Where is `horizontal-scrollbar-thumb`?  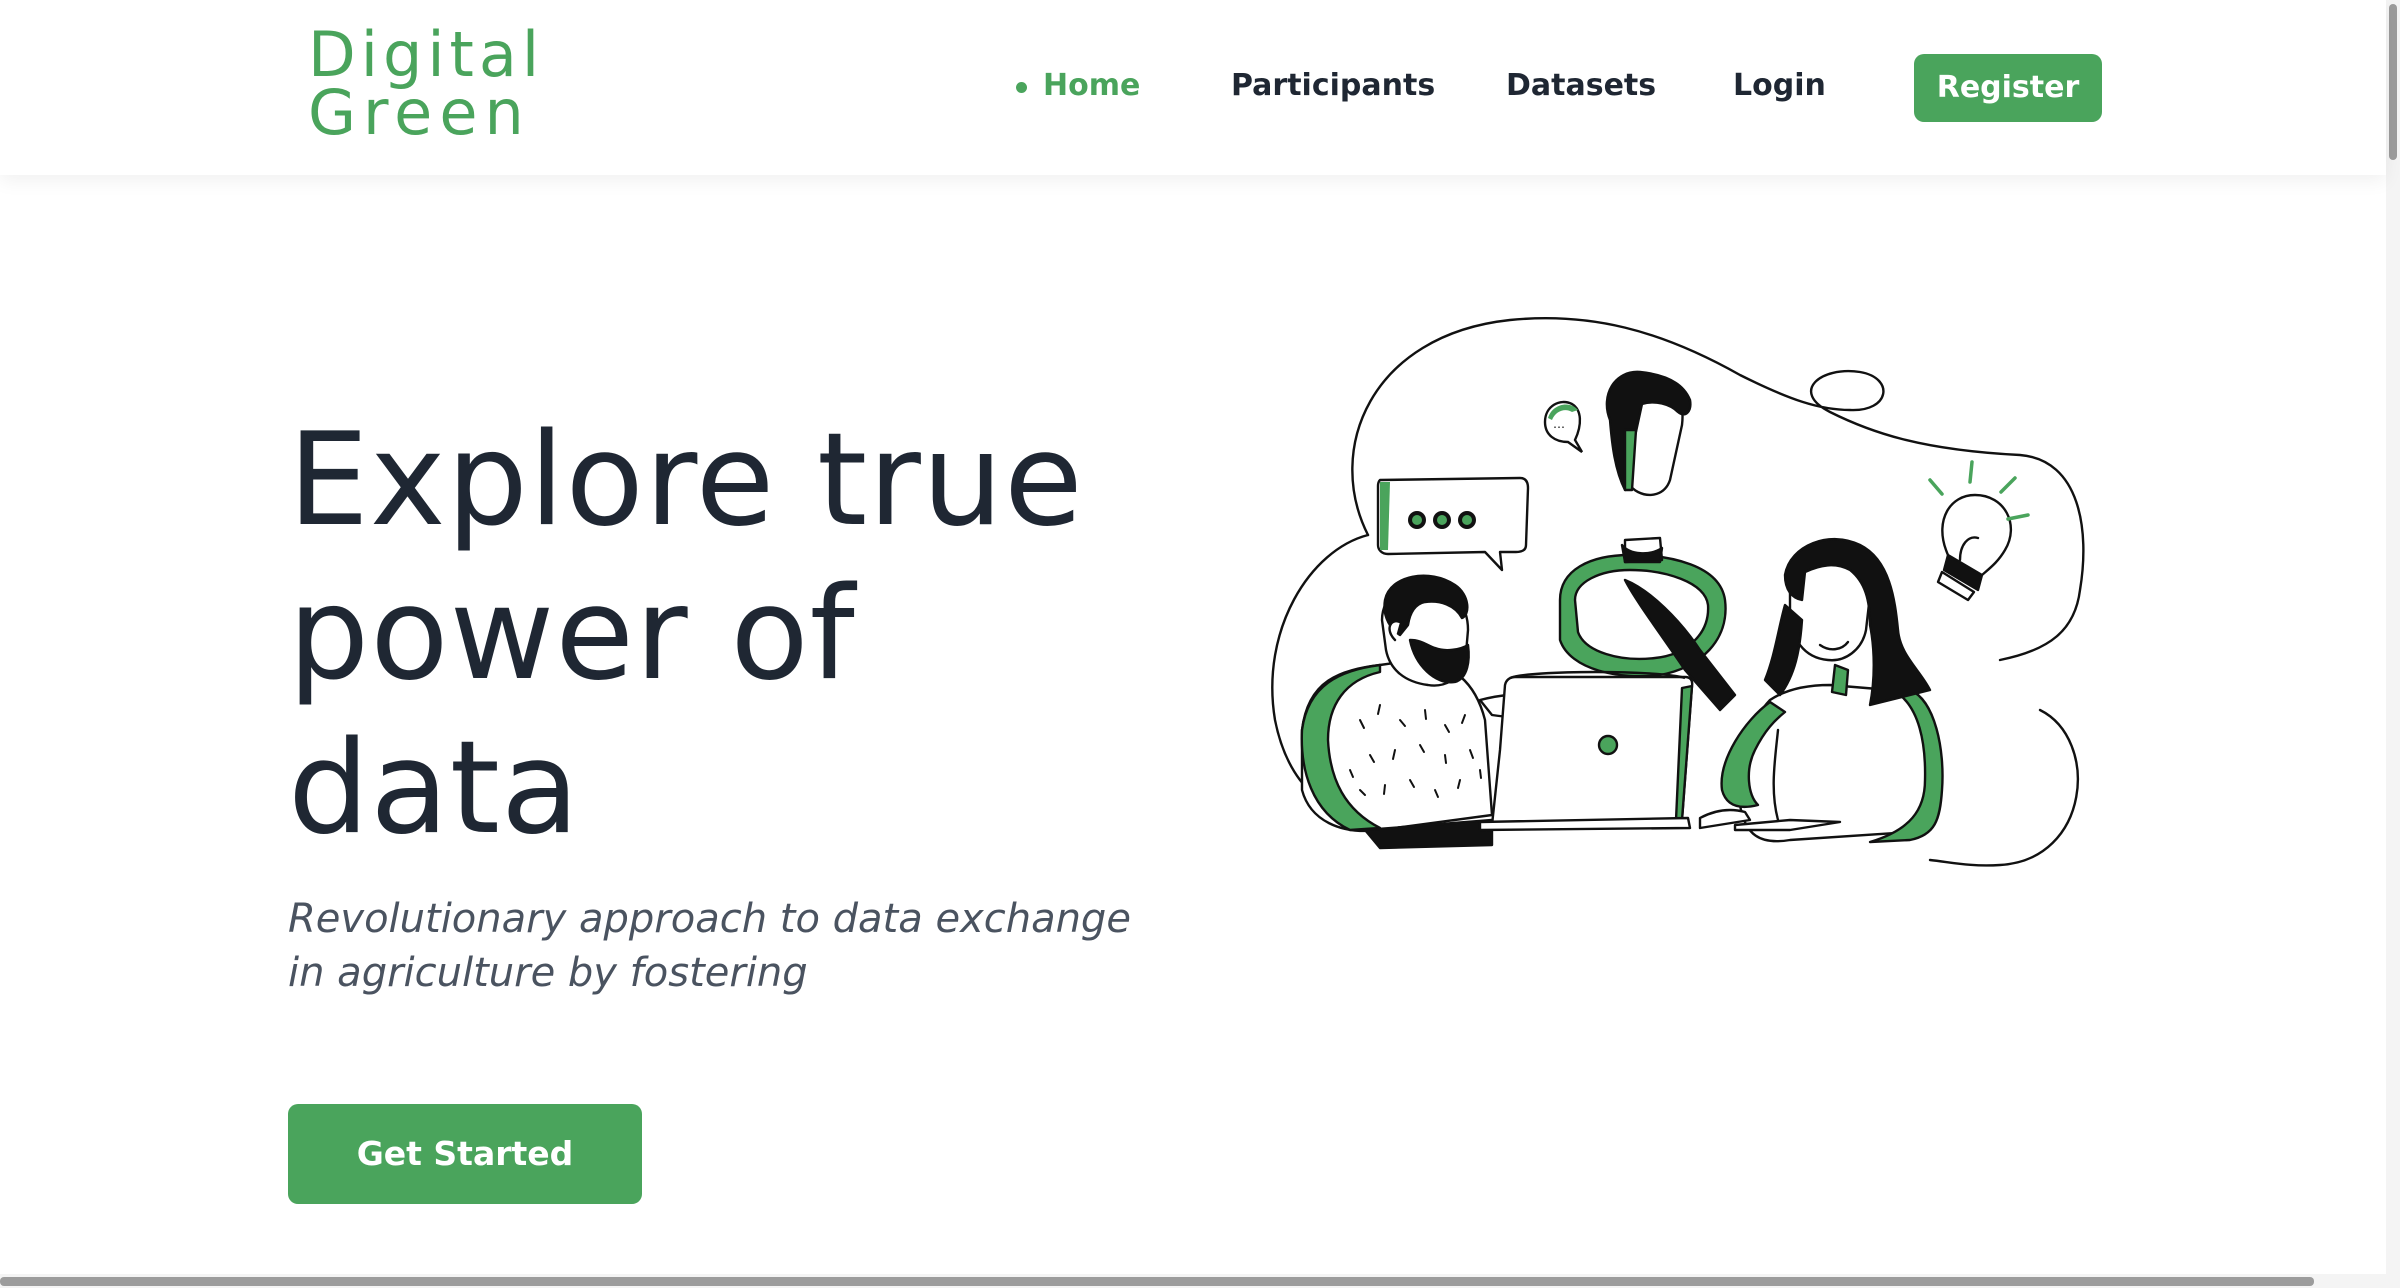
horizontal-scrollbar-thumb is located at coordinates (1157, 1281).